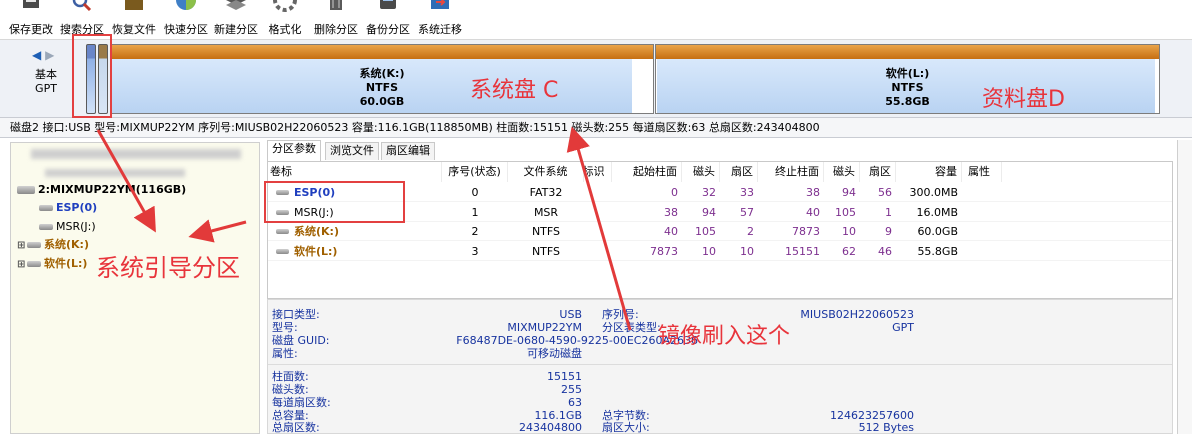 The image size is (1192, 434). Describe the element at coordinates (36, 55) in the screenshot. I see `arrow-left-icon: ◀` at that location.